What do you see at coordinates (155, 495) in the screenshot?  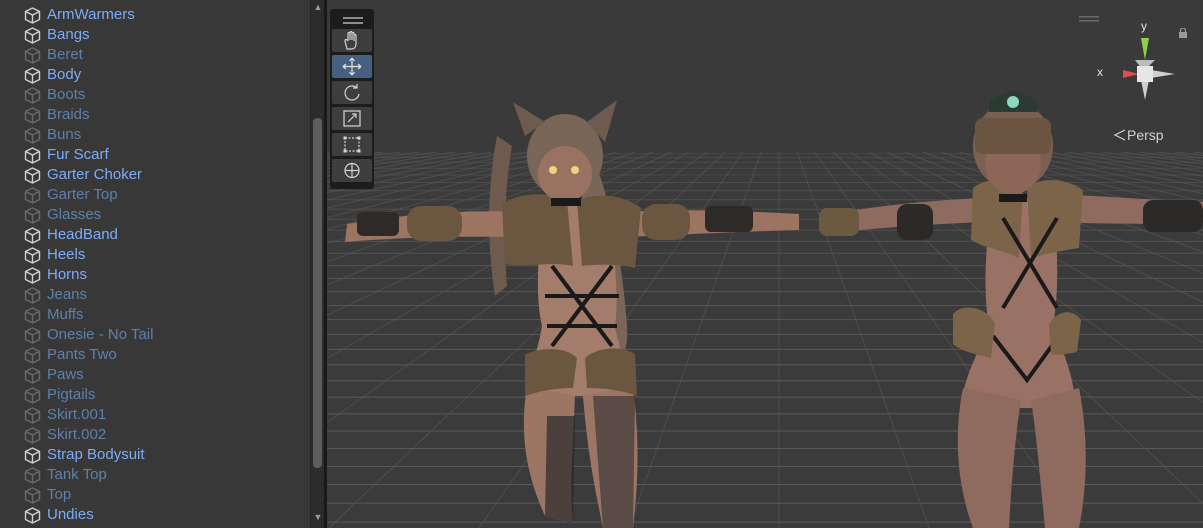 I see `hierarchy-item: Top` at bounding box center [155, 495].